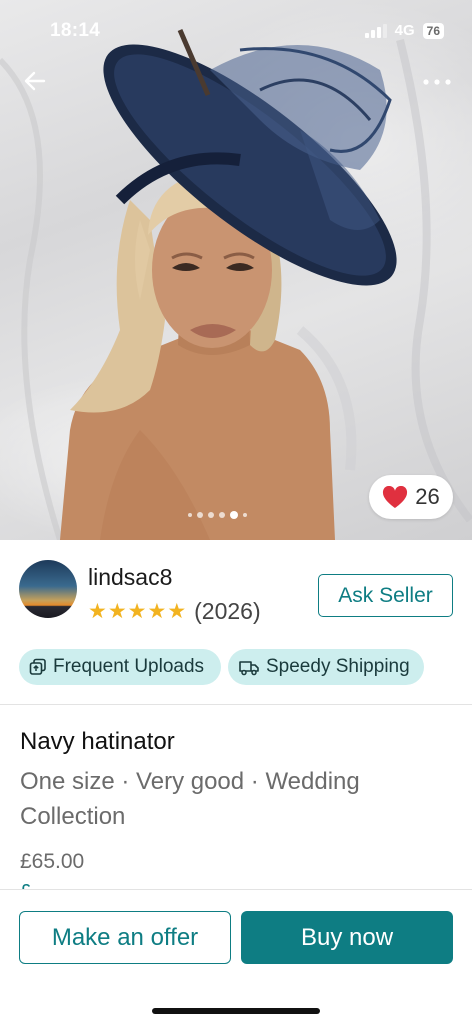  I want to click on uploads-icon, so click(37, 666).